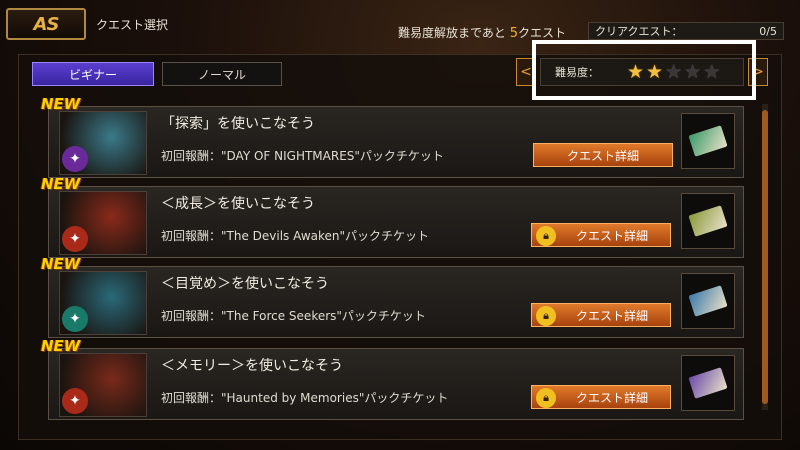 The image size is (800, 450). Describe the element at coordinates (513, 33) in the screenshot. I see `unlock-count: 5` at that location.